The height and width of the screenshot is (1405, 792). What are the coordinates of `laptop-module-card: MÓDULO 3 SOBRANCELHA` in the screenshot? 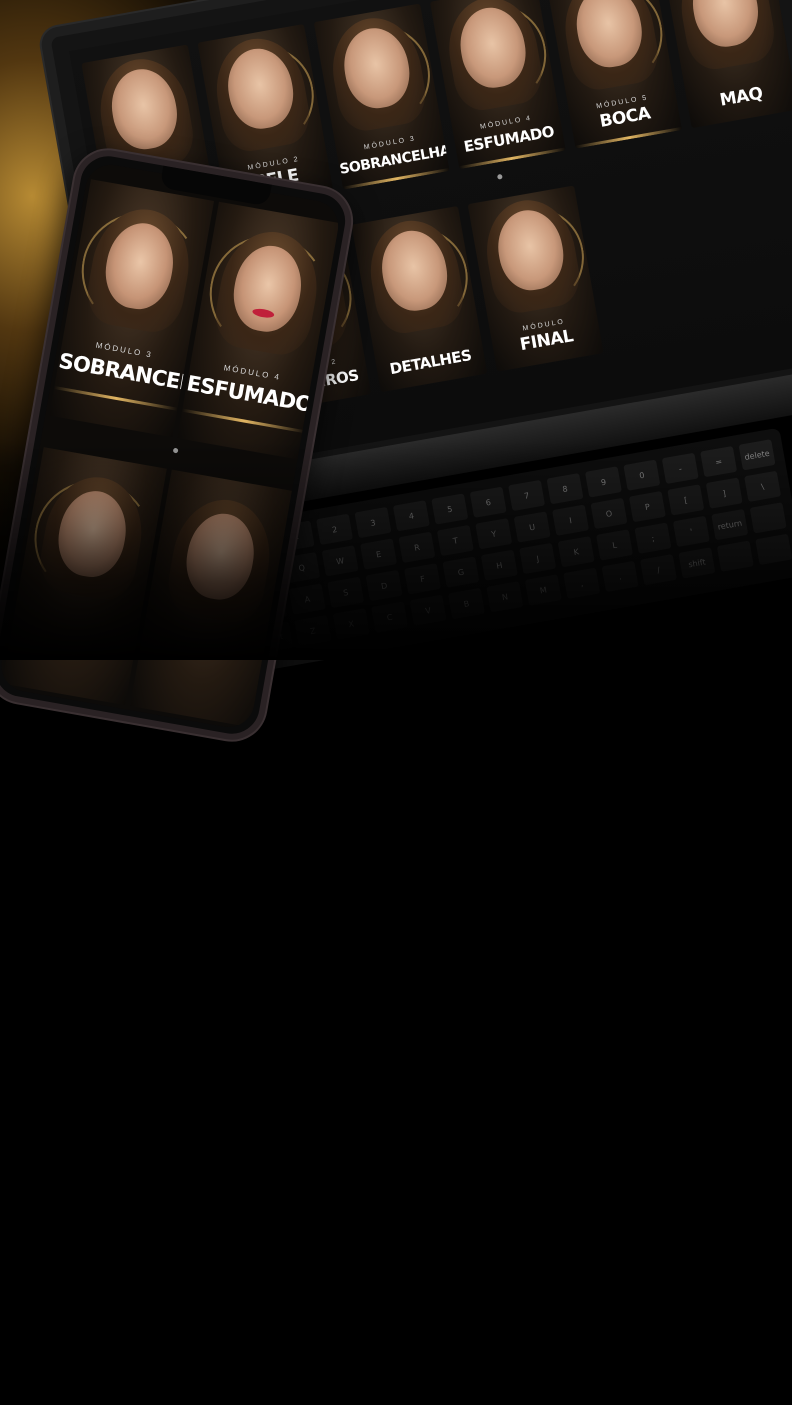 It's located at (381, 96).